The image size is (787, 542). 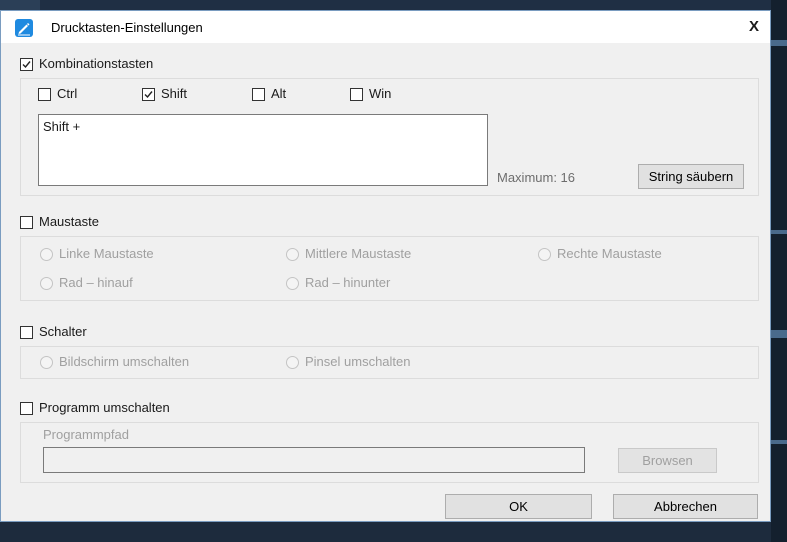 I want to click on maximum-label: Maximum: 16, so click(x=536, y=177).